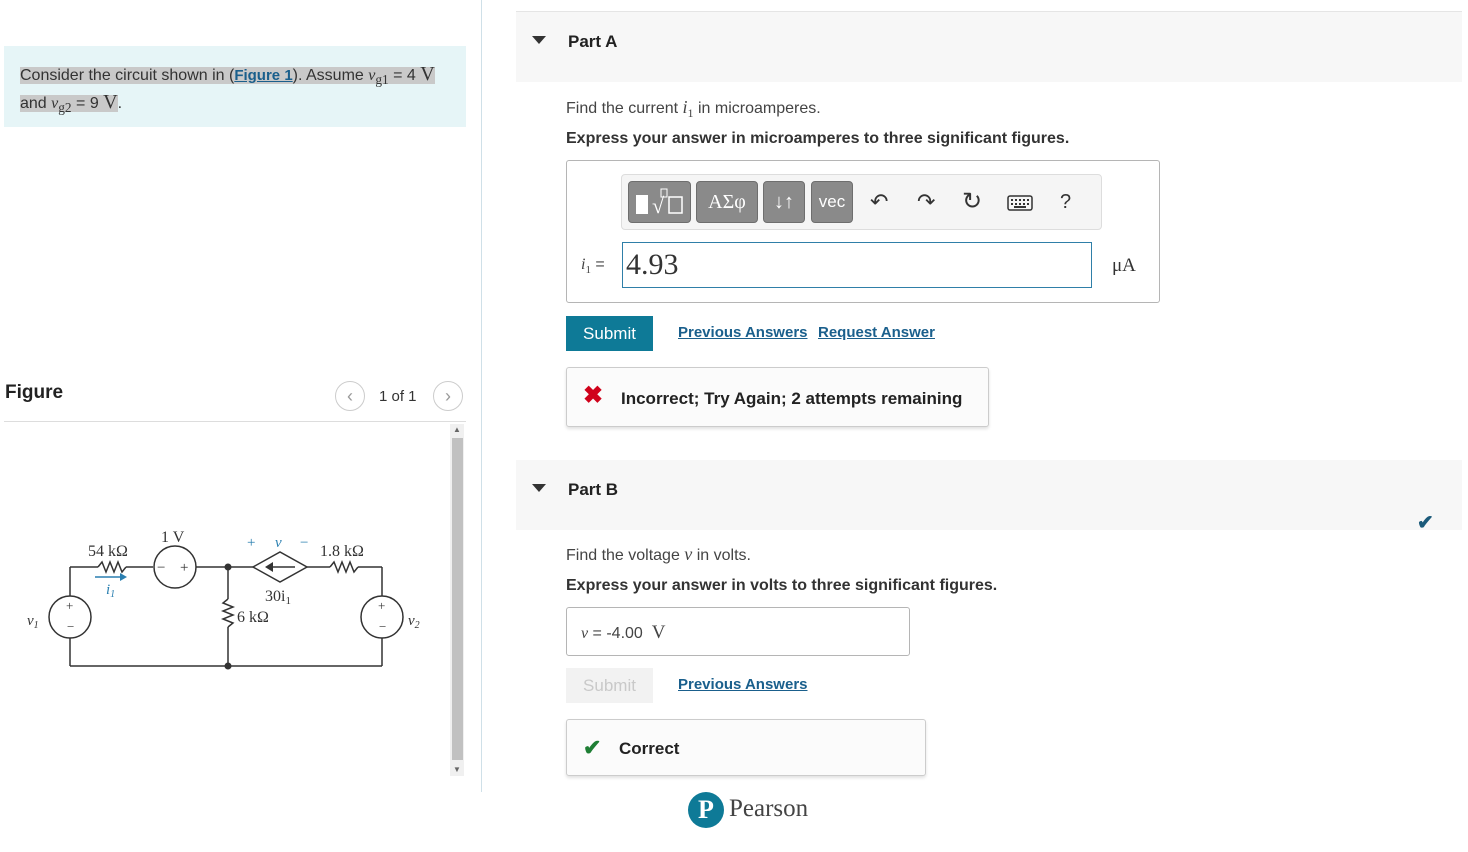 Image resolution: width=1468 pixels, height=852 pixels. What do you see at coordinates (457, 770) in the screenshot?
I see `scroll-down-icon: ▼` at bounding box center [457, 770].